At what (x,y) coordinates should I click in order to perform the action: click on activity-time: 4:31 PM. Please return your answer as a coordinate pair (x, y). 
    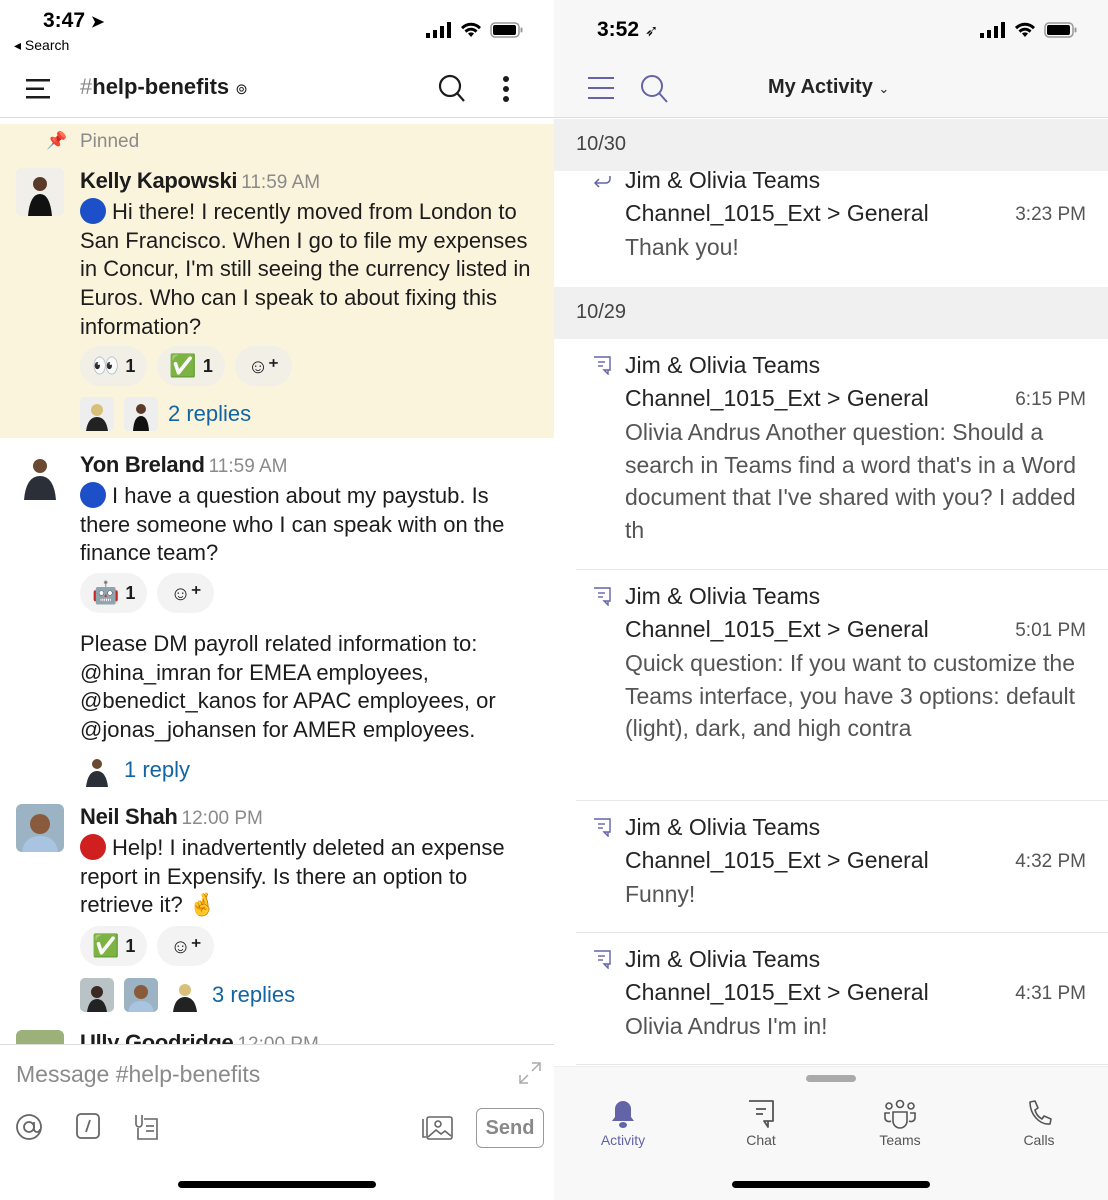
    Looking at the image, I should click on (1050, 993).